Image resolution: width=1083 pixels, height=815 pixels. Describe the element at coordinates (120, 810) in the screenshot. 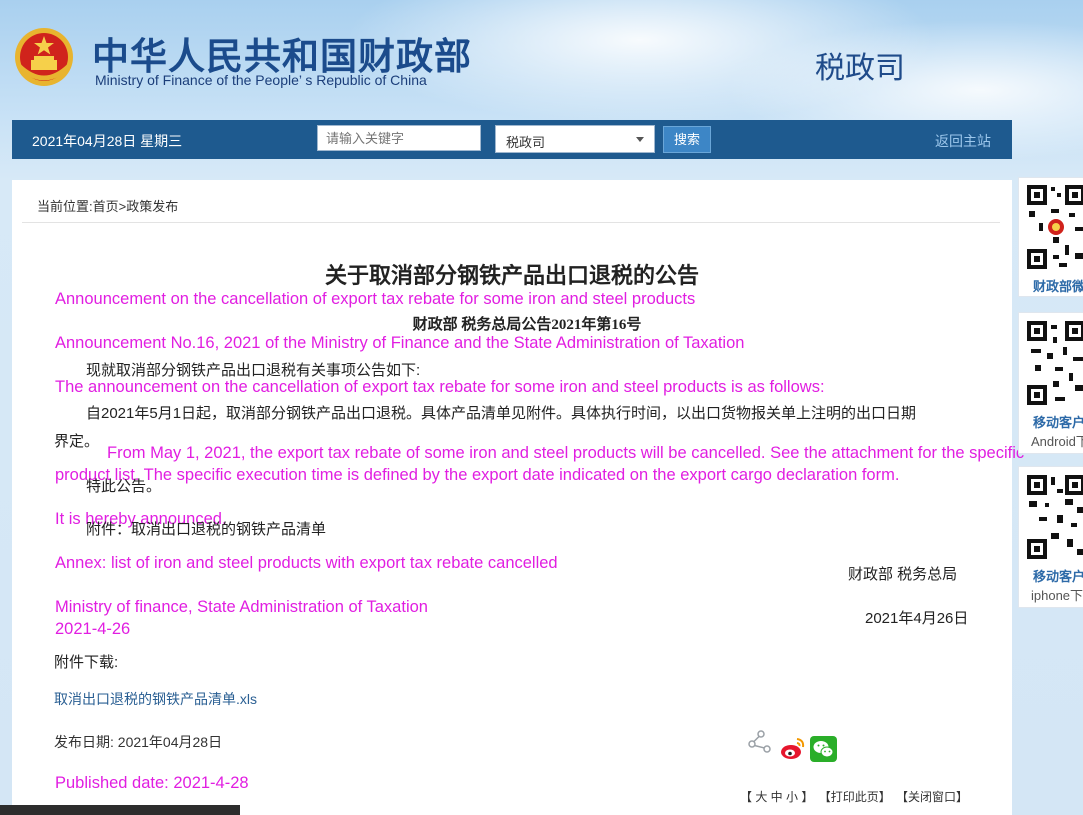

I see `taskbar-strip` at that location.